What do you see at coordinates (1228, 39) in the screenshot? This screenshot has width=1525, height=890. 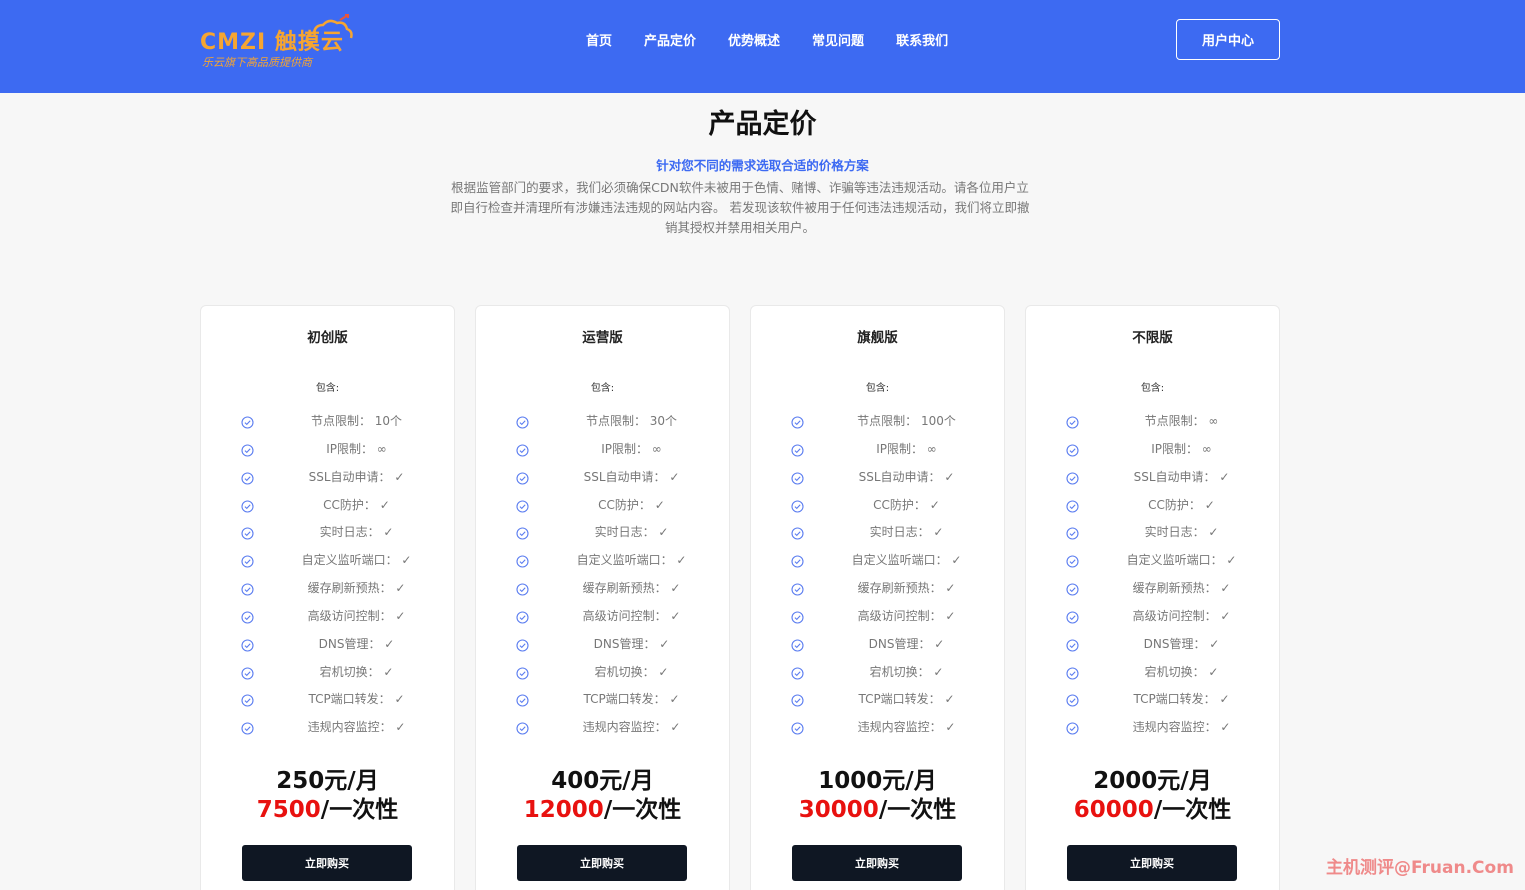 I see `user-center-button: 用户中心` at bounding box center [1228, 39].